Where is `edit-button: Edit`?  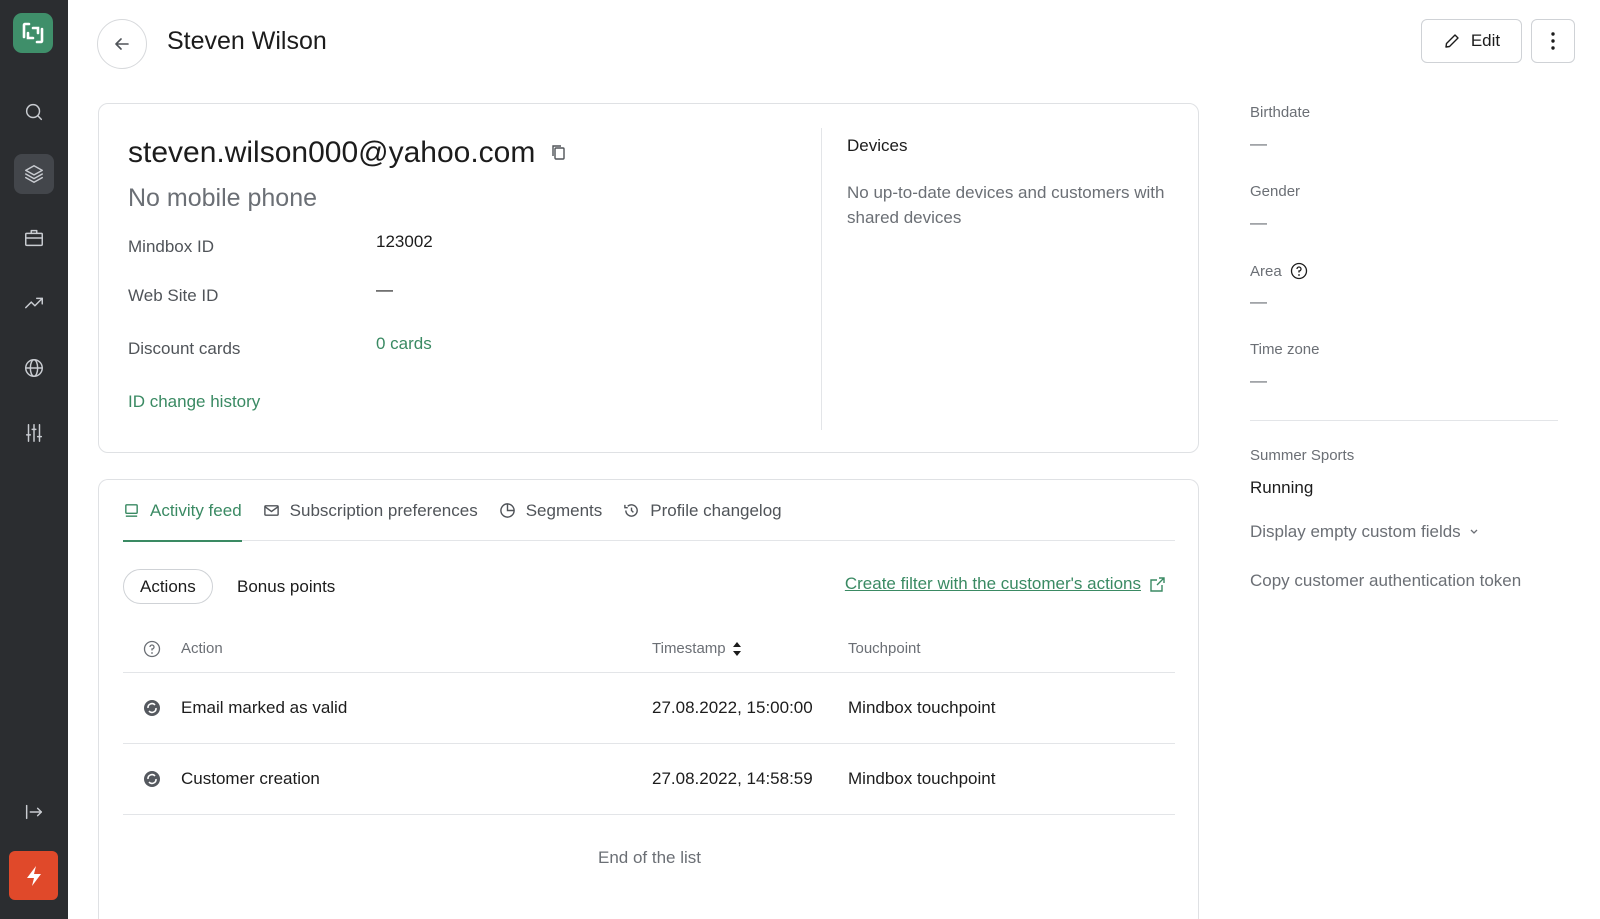 edit-button: Edit is located at coordinates (1471, 41).